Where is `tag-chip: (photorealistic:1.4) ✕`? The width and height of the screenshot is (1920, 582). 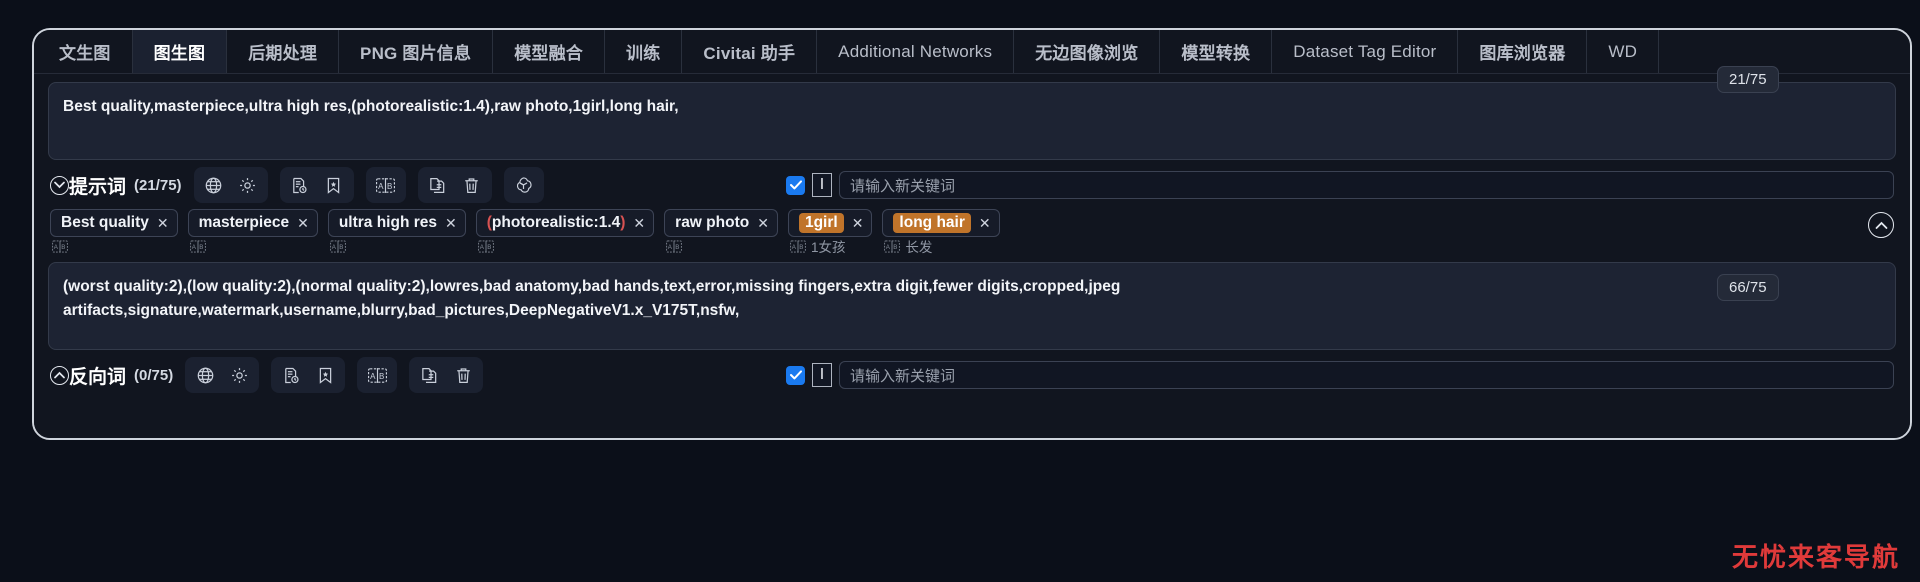
tag-chip: (photorealistic:1.4) ✕ is located at coordinates (565, 223).